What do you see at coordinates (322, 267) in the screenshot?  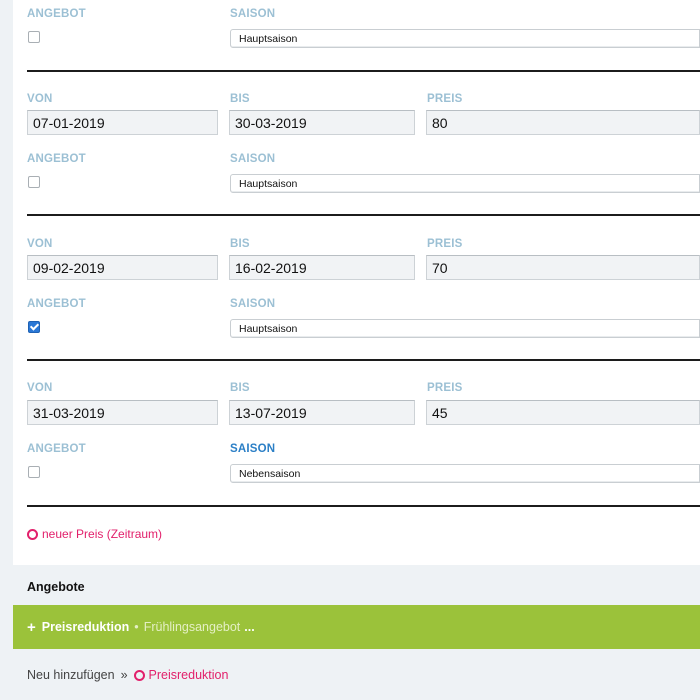 I see `bis-input: 16-02-2019` at bounding box center [322, 267].